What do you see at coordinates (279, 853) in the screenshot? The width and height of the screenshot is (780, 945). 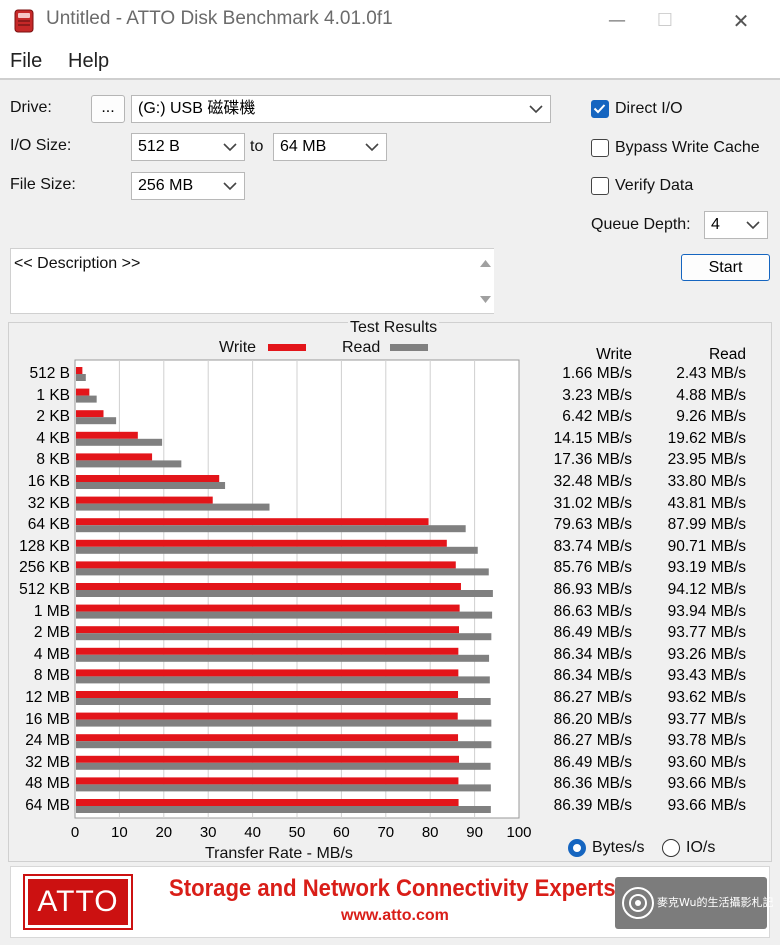 I see `x-axis-label: Transfer Rate - MB/s` at bounding box center [279, 853].